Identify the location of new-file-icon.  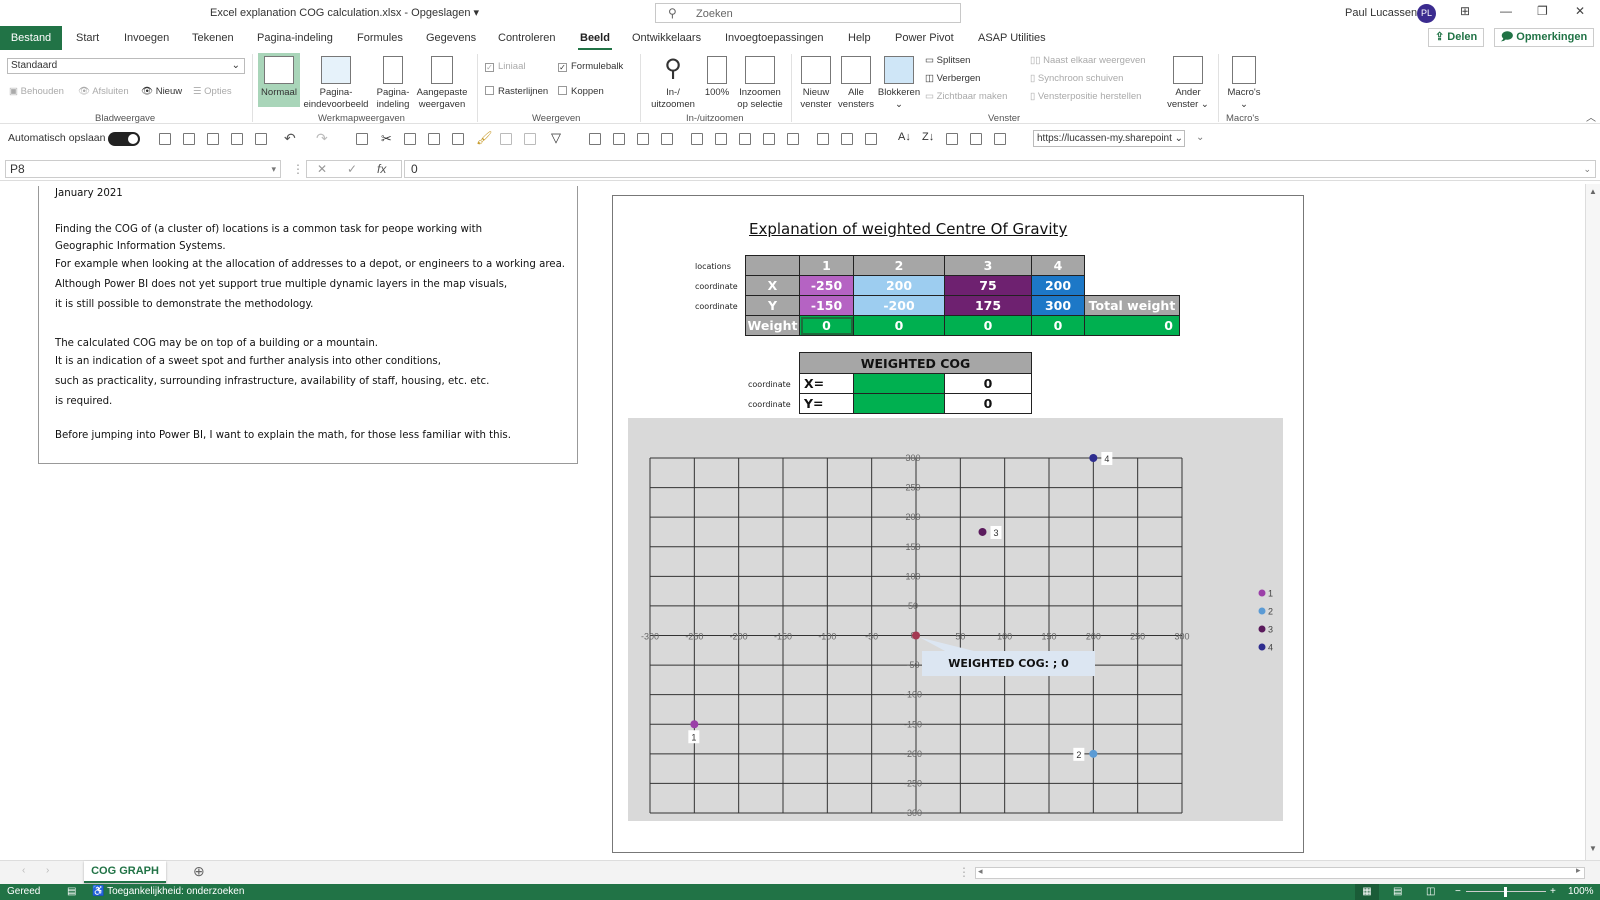
(165, 139).